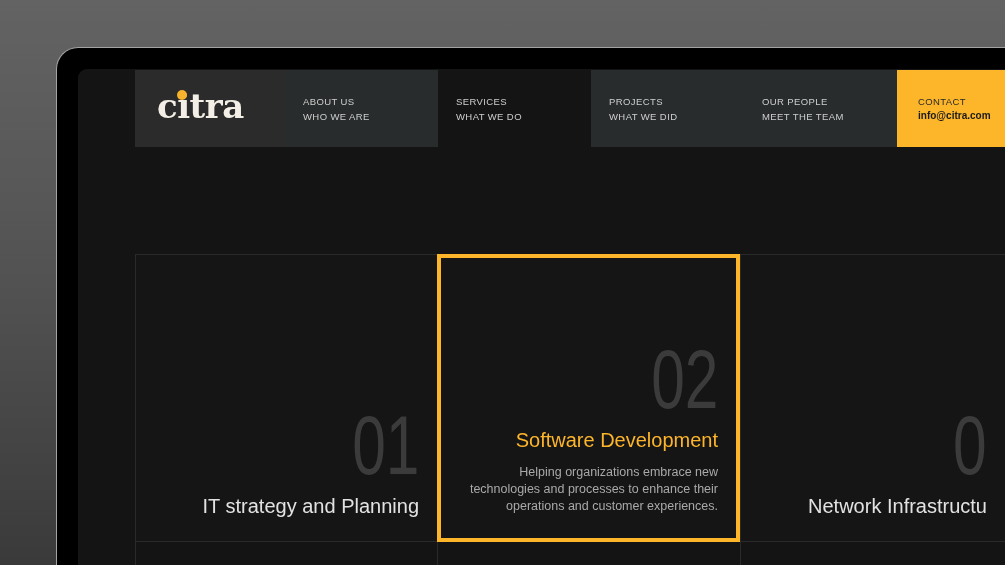 The width and height of the screenshot is (1005, 565). Describe the element at coordinates (310, 506) in the screenshot. I see `card-title: IT strategy and Planning` at that location.